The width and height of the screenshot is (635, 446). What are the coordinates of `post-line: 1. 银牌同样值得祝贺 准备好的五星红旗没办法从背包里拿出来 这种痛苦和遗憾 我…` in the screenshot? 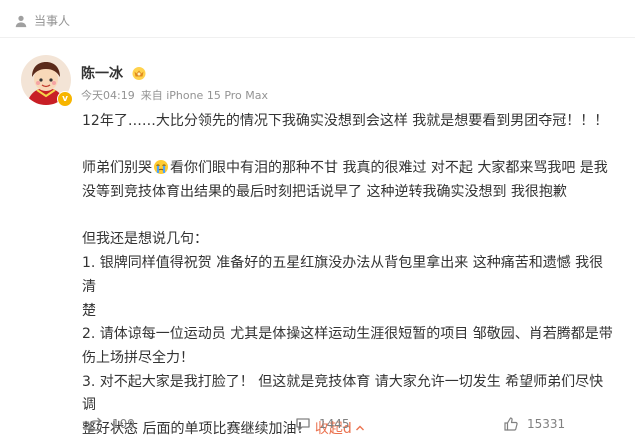 It's located at (343, 275).